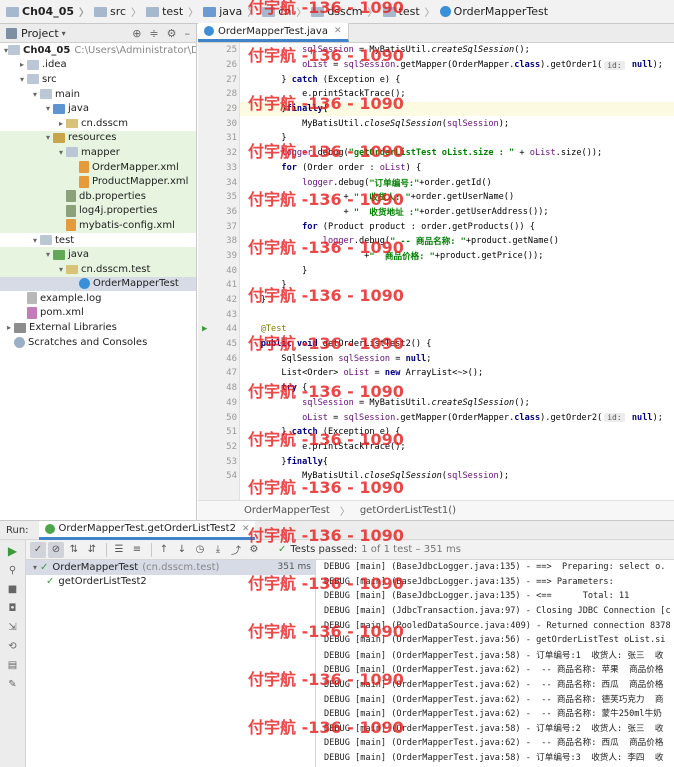 Image resolution: width=674 pixels, height=767 pixels. I want to click on layout-icon: ▤, so click(13, 665).